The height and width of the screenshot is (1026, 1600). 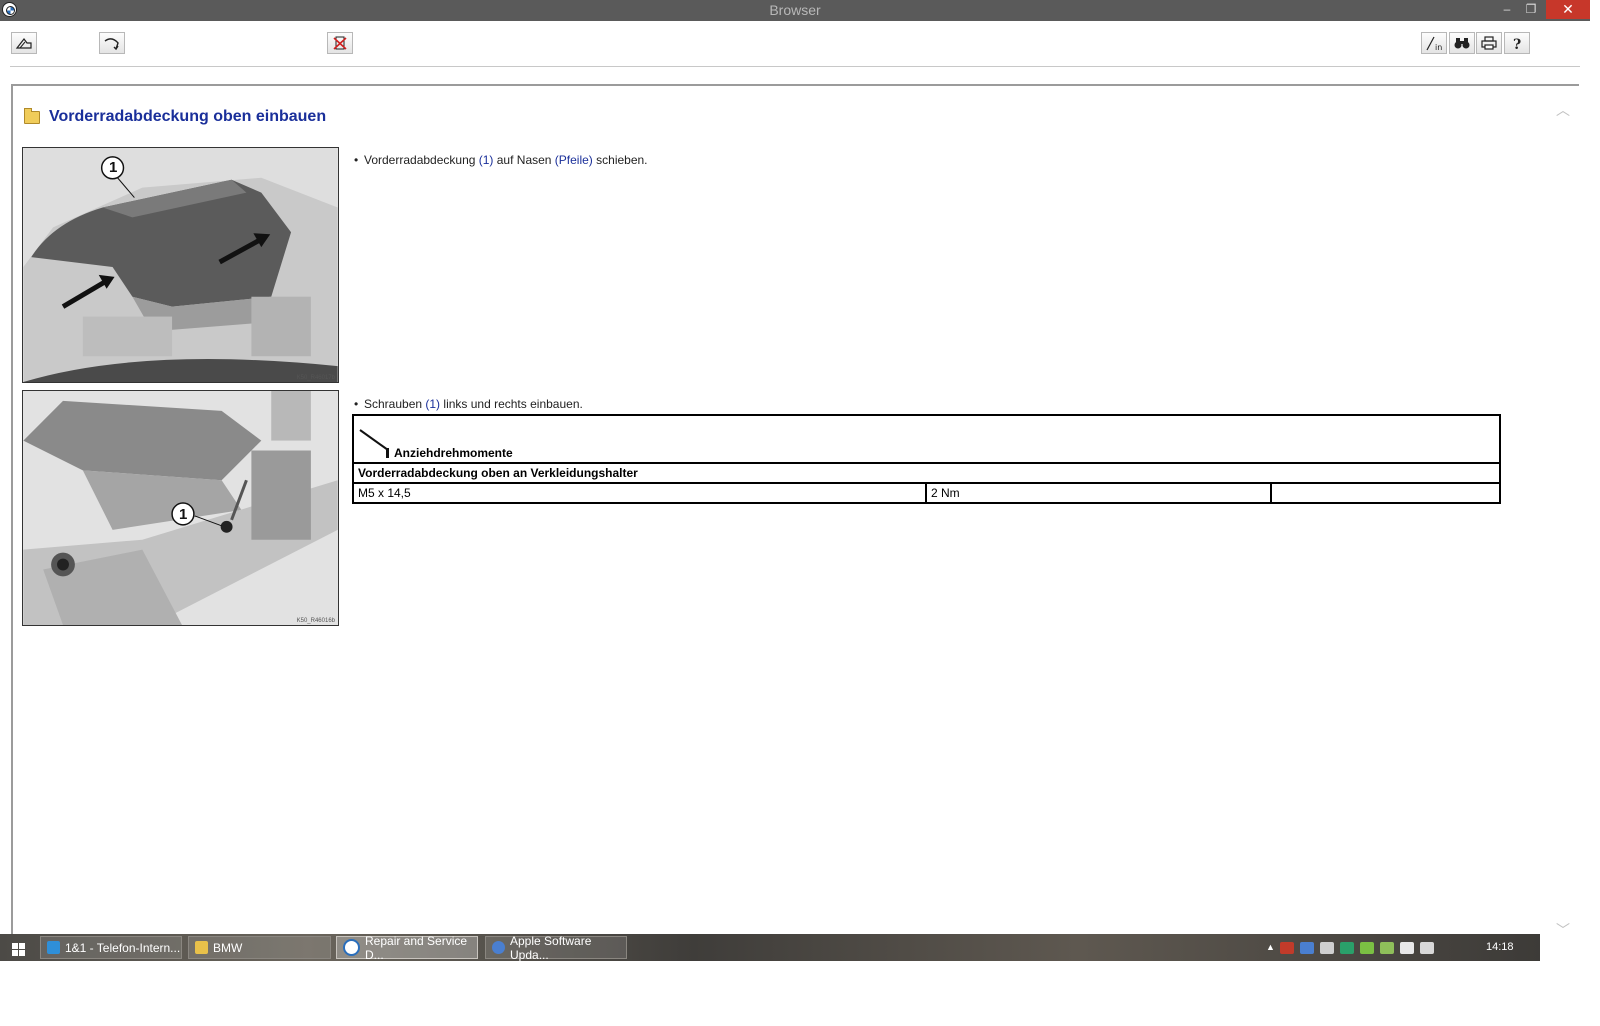 What do you see at coordinates (315, 621) in the screenshot?
I see `figure2-code: K50_R46016b` at bounding box center [315, 621].